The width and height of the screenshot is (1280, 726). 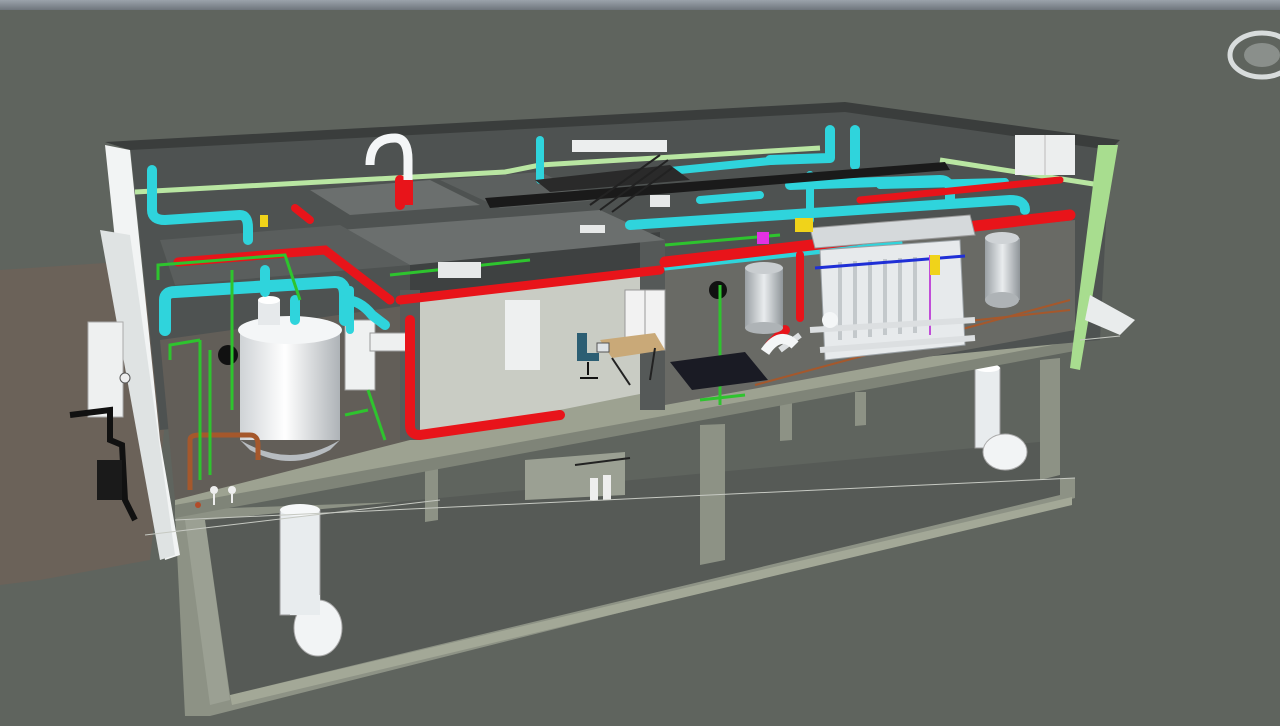 I want to click on expansion-vessel-right, so click(x=1002, y=270).